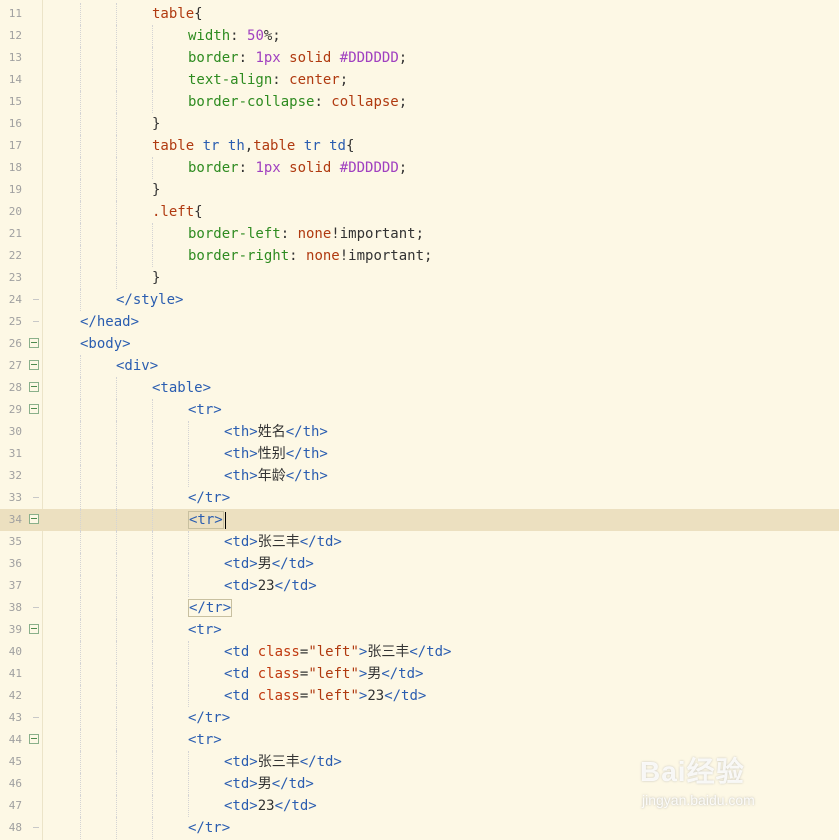  What do you see at coordinates (209, 718) in the screenshot?
I see `code-text: </tr>` at bounding box center [209, 718].